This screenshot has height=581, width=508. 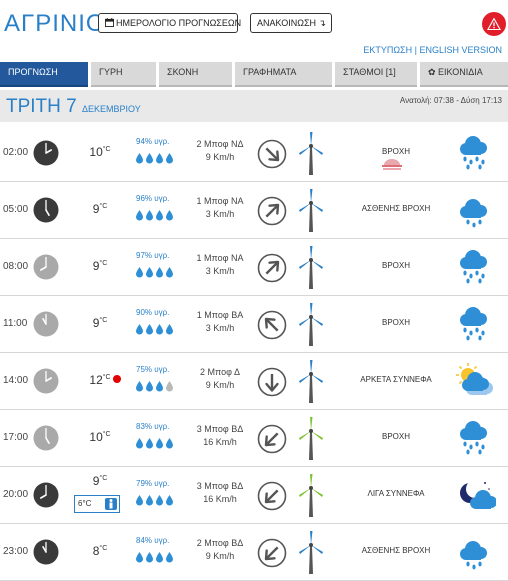 I want to click on feels-like-box: 6°C, so click(x=97, y=504).